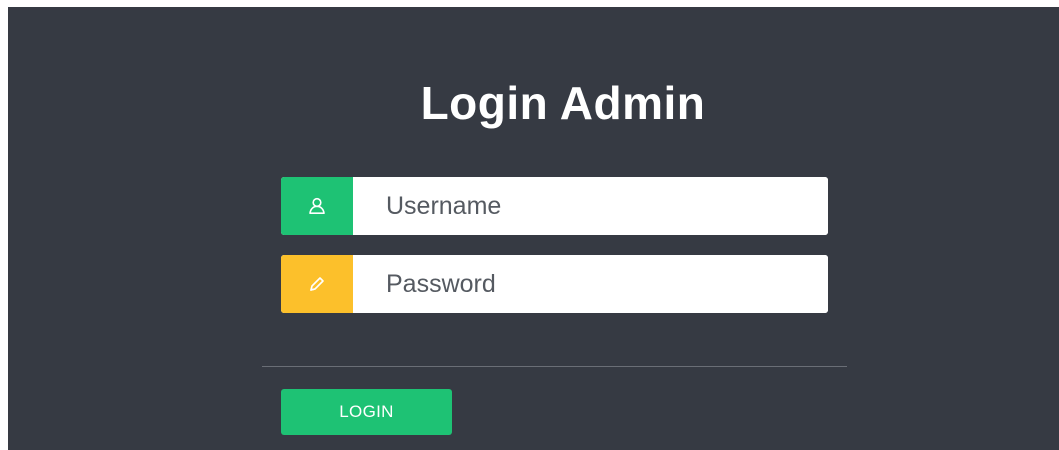 This screenshot has height=450, width=1059. What do you see at coordinates (590, 284) in the screenshot?
I see `password-input` at bounding box center [590, 284].